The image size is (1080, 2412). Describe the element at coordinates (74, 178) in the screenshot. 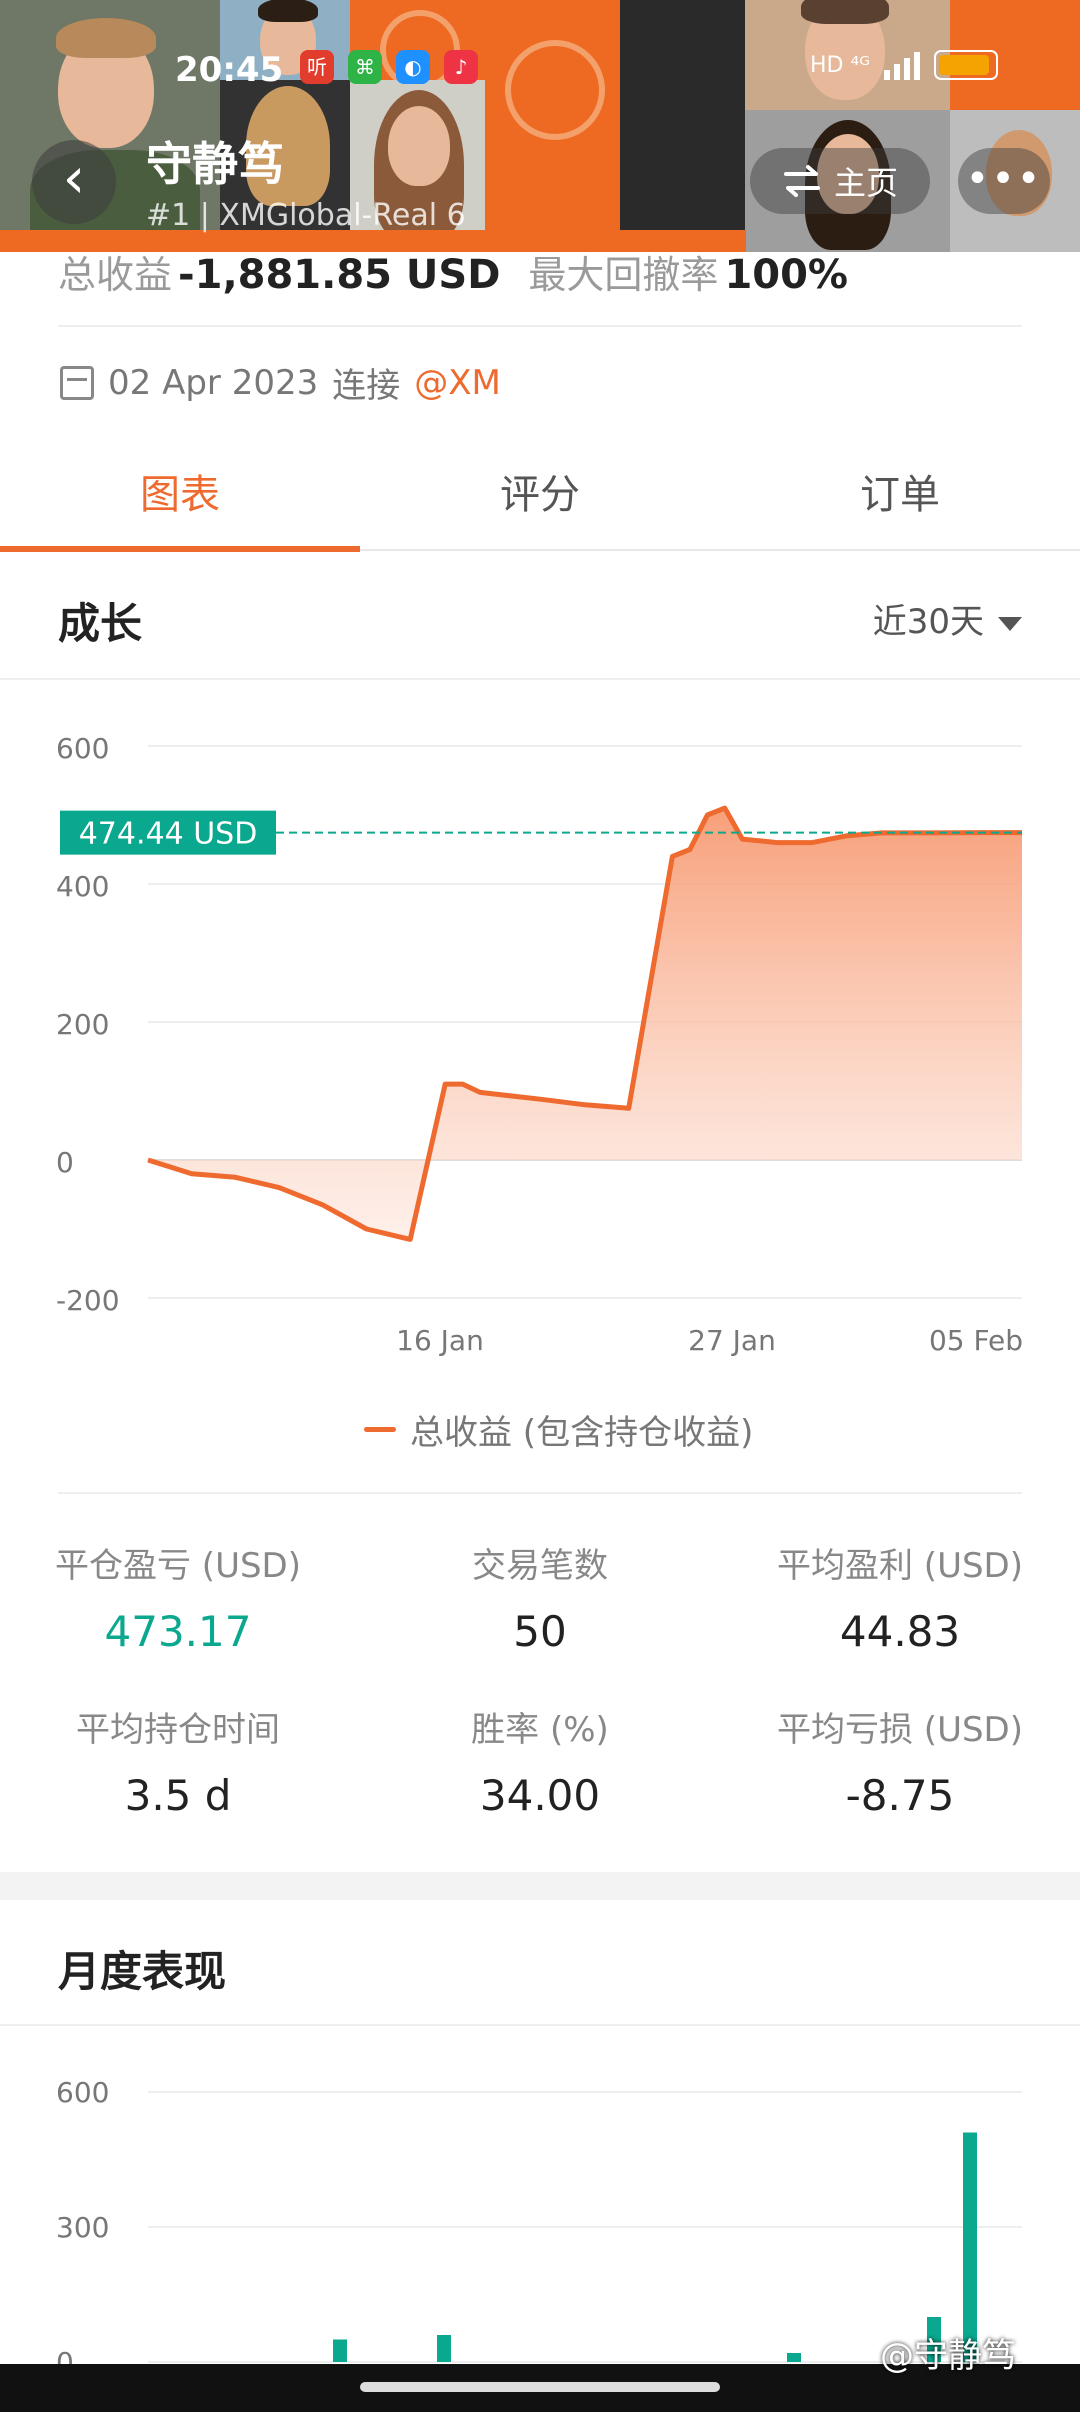

I see `chevron-left-icon: ‹` at that location.